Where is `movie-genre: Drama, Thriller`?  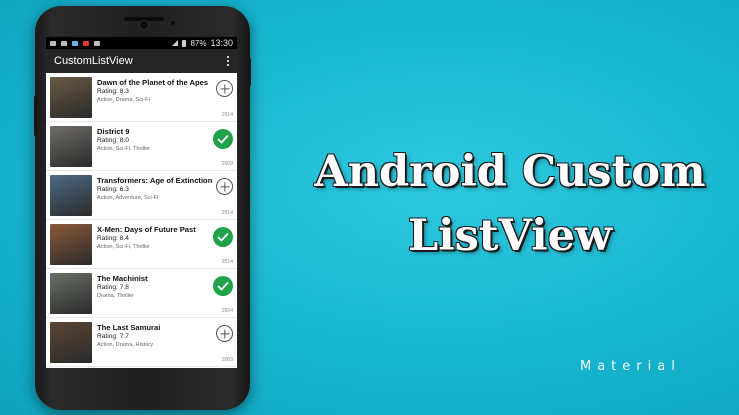 movie-genre: Drama, Thriller is located at coordinates (115, 296).